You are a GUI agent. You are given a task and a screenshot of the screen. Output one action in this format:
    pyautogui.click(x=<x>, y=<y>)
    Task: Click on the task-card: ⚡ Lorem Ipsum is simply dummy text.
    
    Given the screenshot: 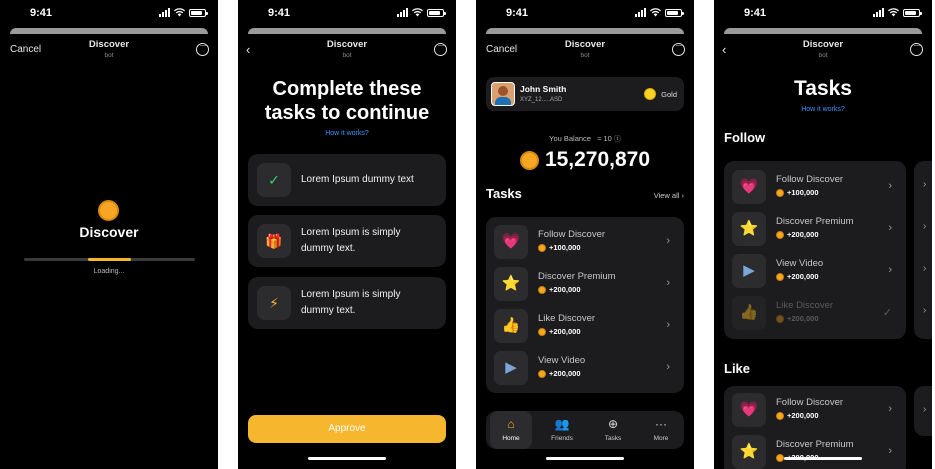 What is the action you would take?
    pyautogui.click(x=347, y=303)
    